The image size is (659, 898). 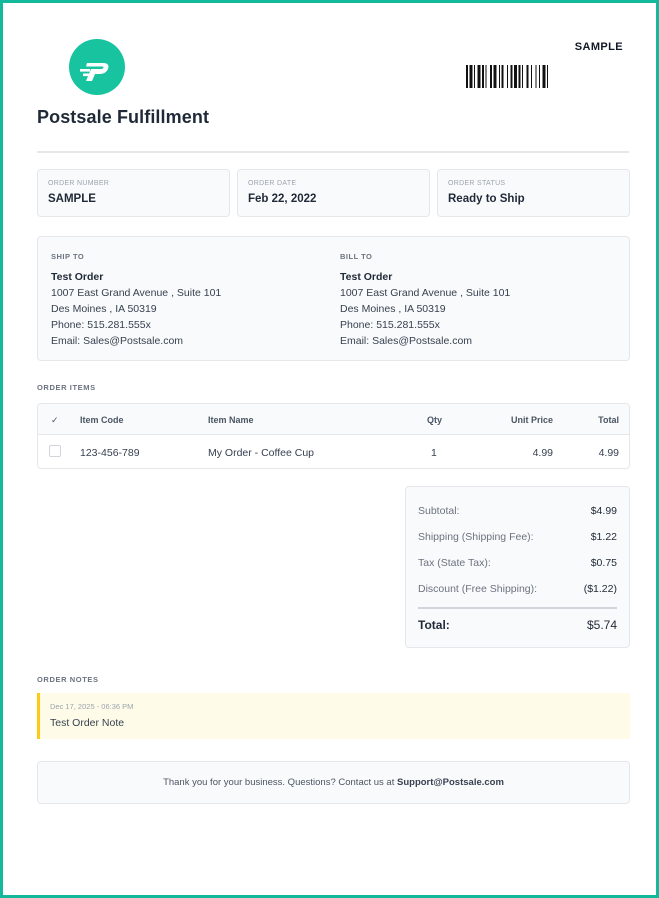 I want to click on bill-to-line2: Des Moines , IA 50319, so click(x=393, y=309).